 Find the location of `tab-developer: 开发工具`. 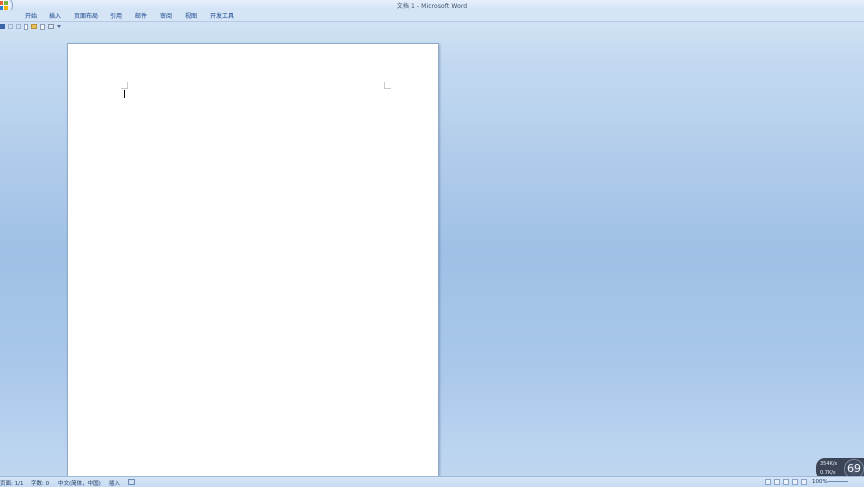

tab-developer: 开发工具 is located at coordinates (222, 15).